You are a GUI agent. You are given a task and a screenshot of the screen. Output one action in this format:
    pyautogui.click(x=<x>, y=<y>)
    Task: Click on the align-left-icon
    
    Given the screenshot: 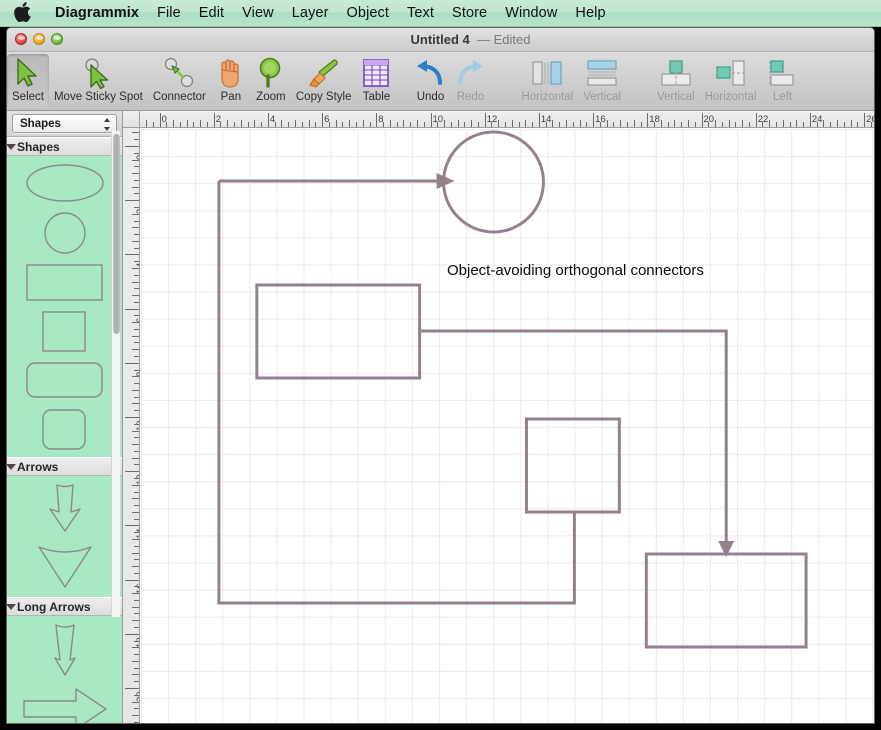 What is the action you would take?
    pyautogui.click(x=782, y=73)
    